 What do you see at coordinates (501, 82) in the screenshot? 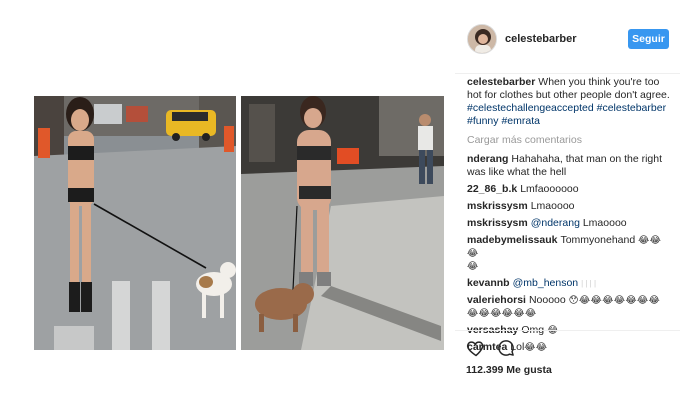
I see `caption-username: celestebarber` at bounding box center [501, 82].